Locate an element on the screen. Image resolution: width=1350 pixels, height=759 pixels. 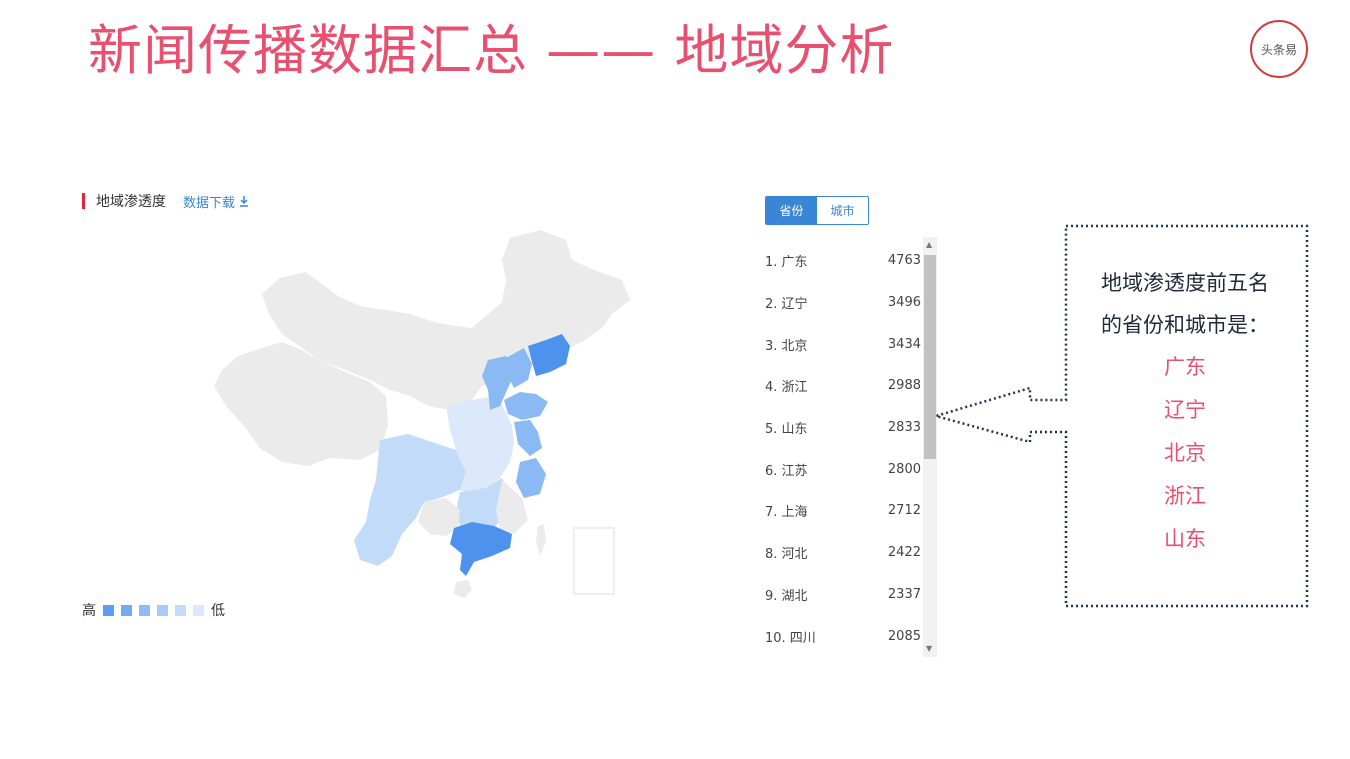
callout-text: 地域渗透度前五名 的省份和城市是： 广东 辽宁 北京 浙江 山东 is located at coordinates (1185, 411).